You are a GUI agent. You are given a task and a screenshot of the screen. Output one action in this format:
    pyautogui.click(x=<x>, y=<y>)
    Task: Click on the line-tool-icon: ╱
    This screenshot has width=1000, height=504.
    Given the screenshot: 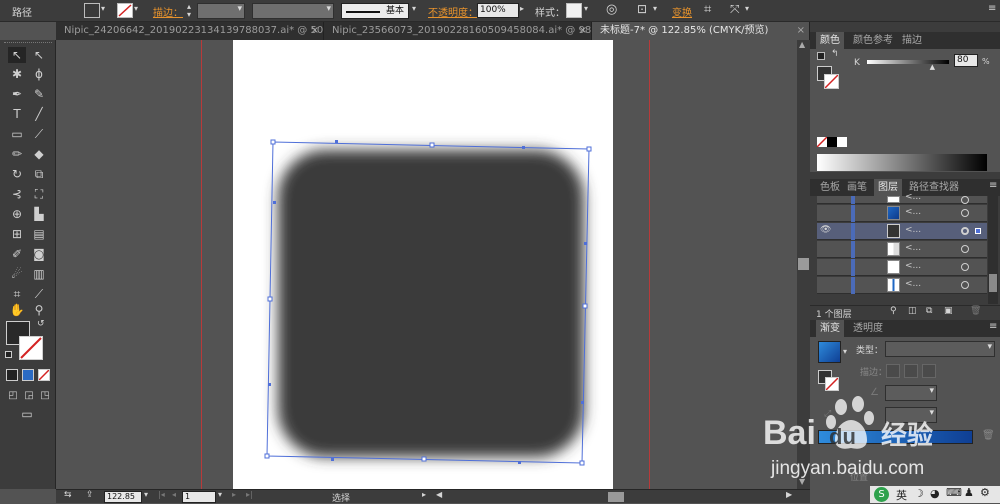 What is the action you would take?
    pyautogui.click(x=39, y=114)
    